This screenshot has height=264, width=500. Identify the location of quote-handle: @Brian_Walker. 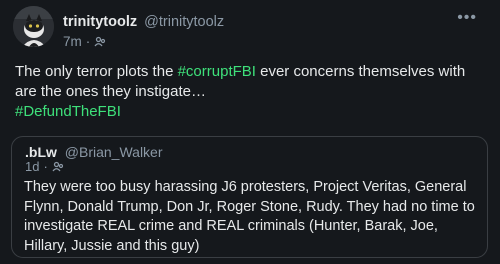
(114, 152).